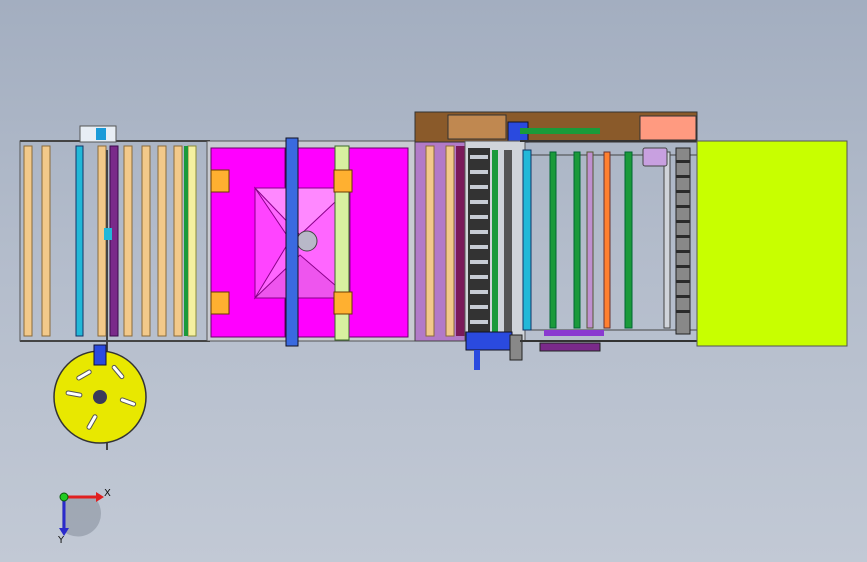  I want to click on gear-drive-section, so click(495, 255).